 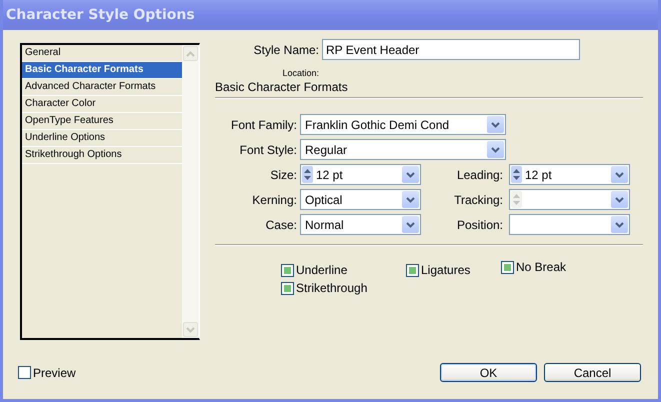 What do you see at coordinates (282, 87) in the screenshot?
I see `section-title: Basic Character Formats` at bounding box center [282, 87].